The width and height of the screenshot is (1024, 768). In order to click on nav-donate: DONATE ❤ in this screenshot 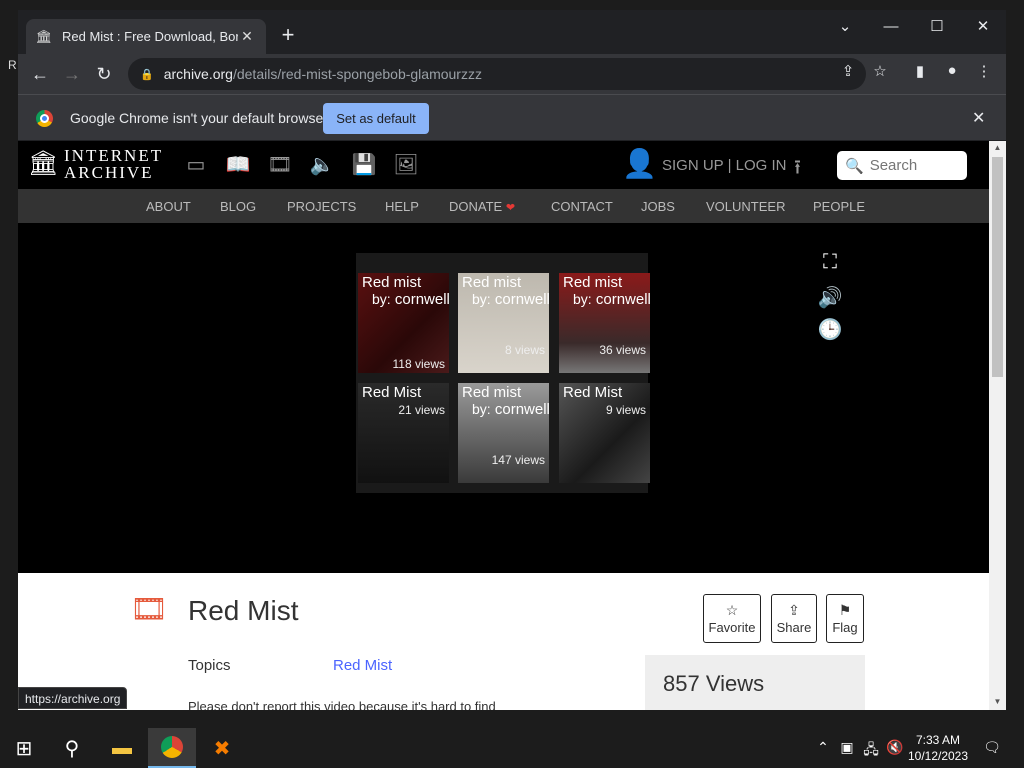, I will do `click(482, 206)`.